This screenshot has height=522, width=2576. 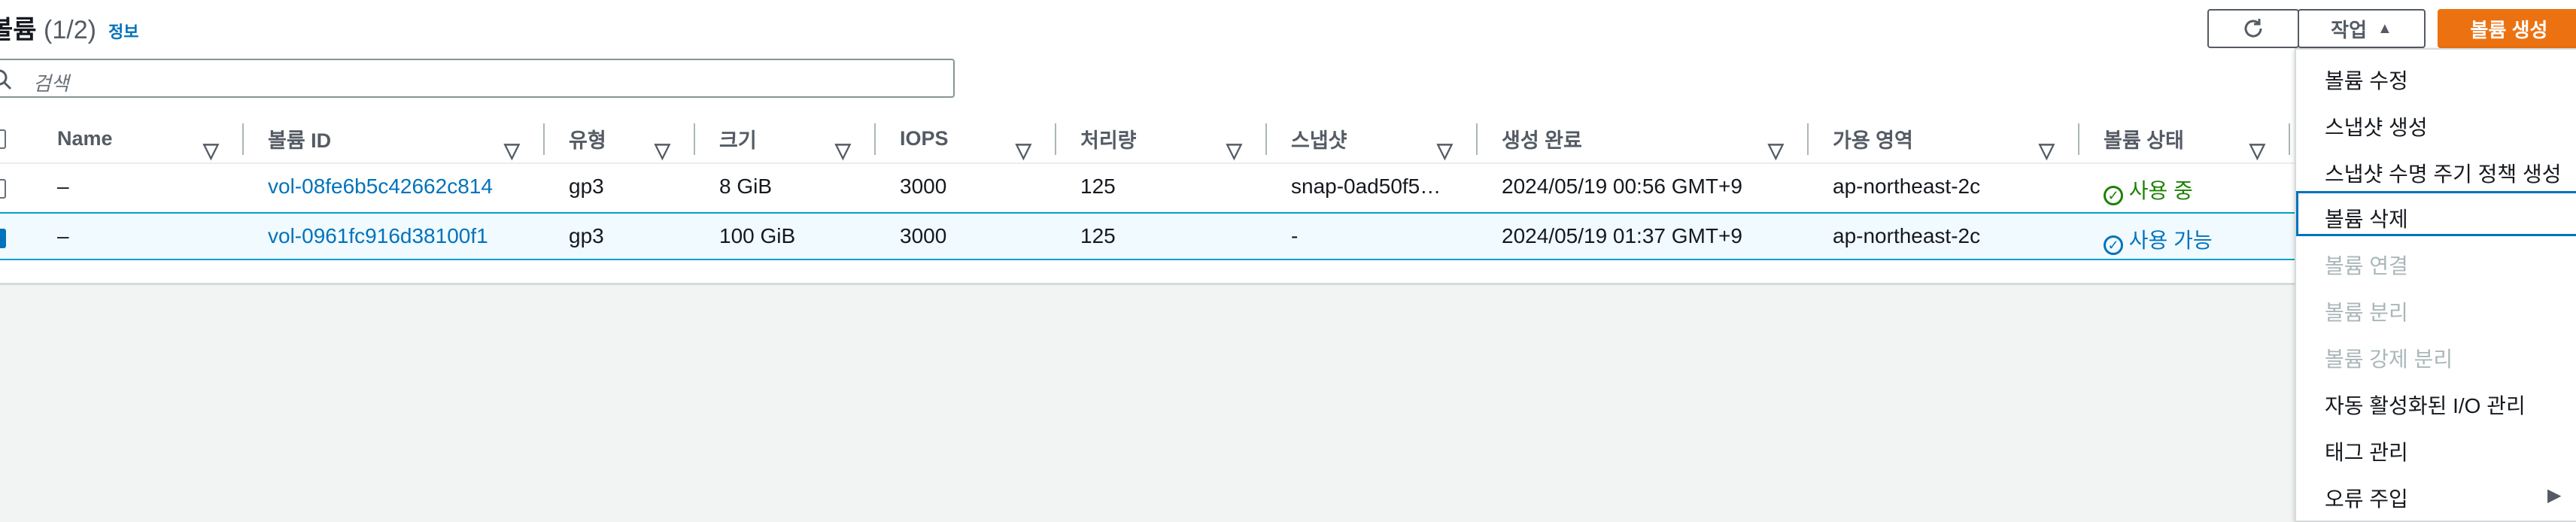 What do you see at coordinates (2389, 359) in the screenshot?
I see `menu-item-label: 볼륨 강제 분리` at bounding box center [2389, 359].